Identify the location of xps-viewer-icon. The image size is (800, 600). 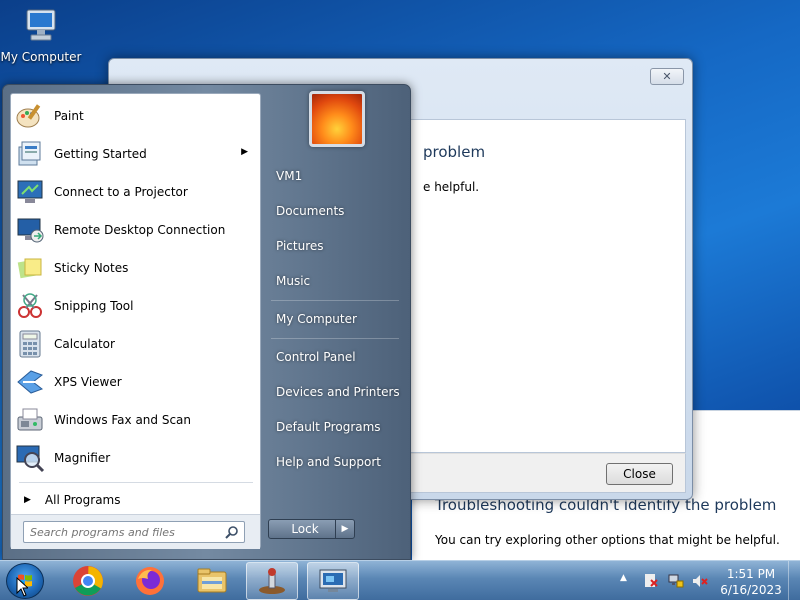
(30, 382).